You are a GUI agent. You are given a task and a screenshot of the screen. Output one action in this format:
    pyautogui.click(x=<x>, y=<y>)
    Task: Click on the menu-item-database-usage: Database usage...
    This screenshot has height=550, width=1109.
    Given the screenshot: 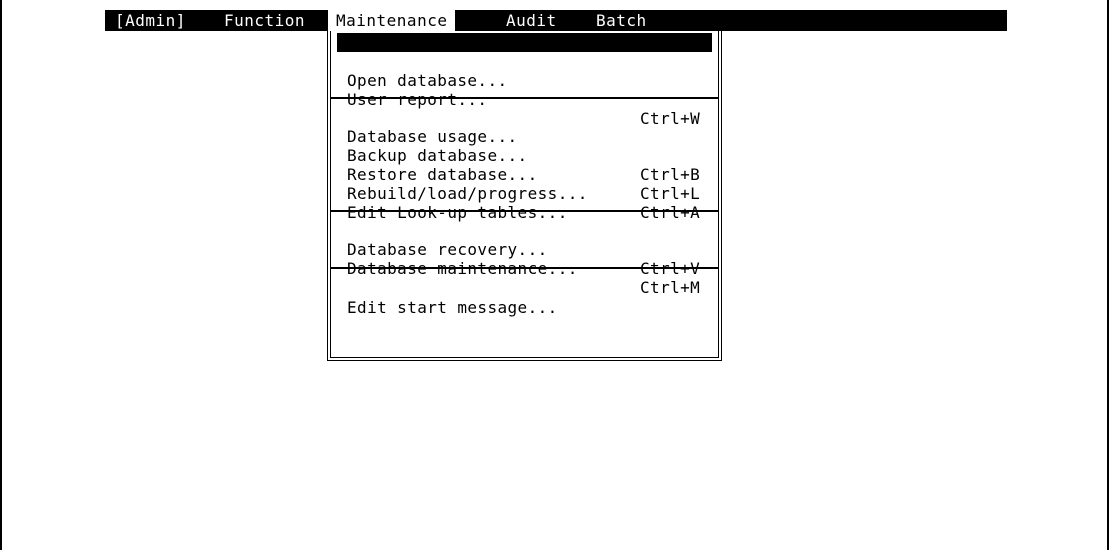 What is the action you would take?
    pyautogui.click(x=524, y=127)
    